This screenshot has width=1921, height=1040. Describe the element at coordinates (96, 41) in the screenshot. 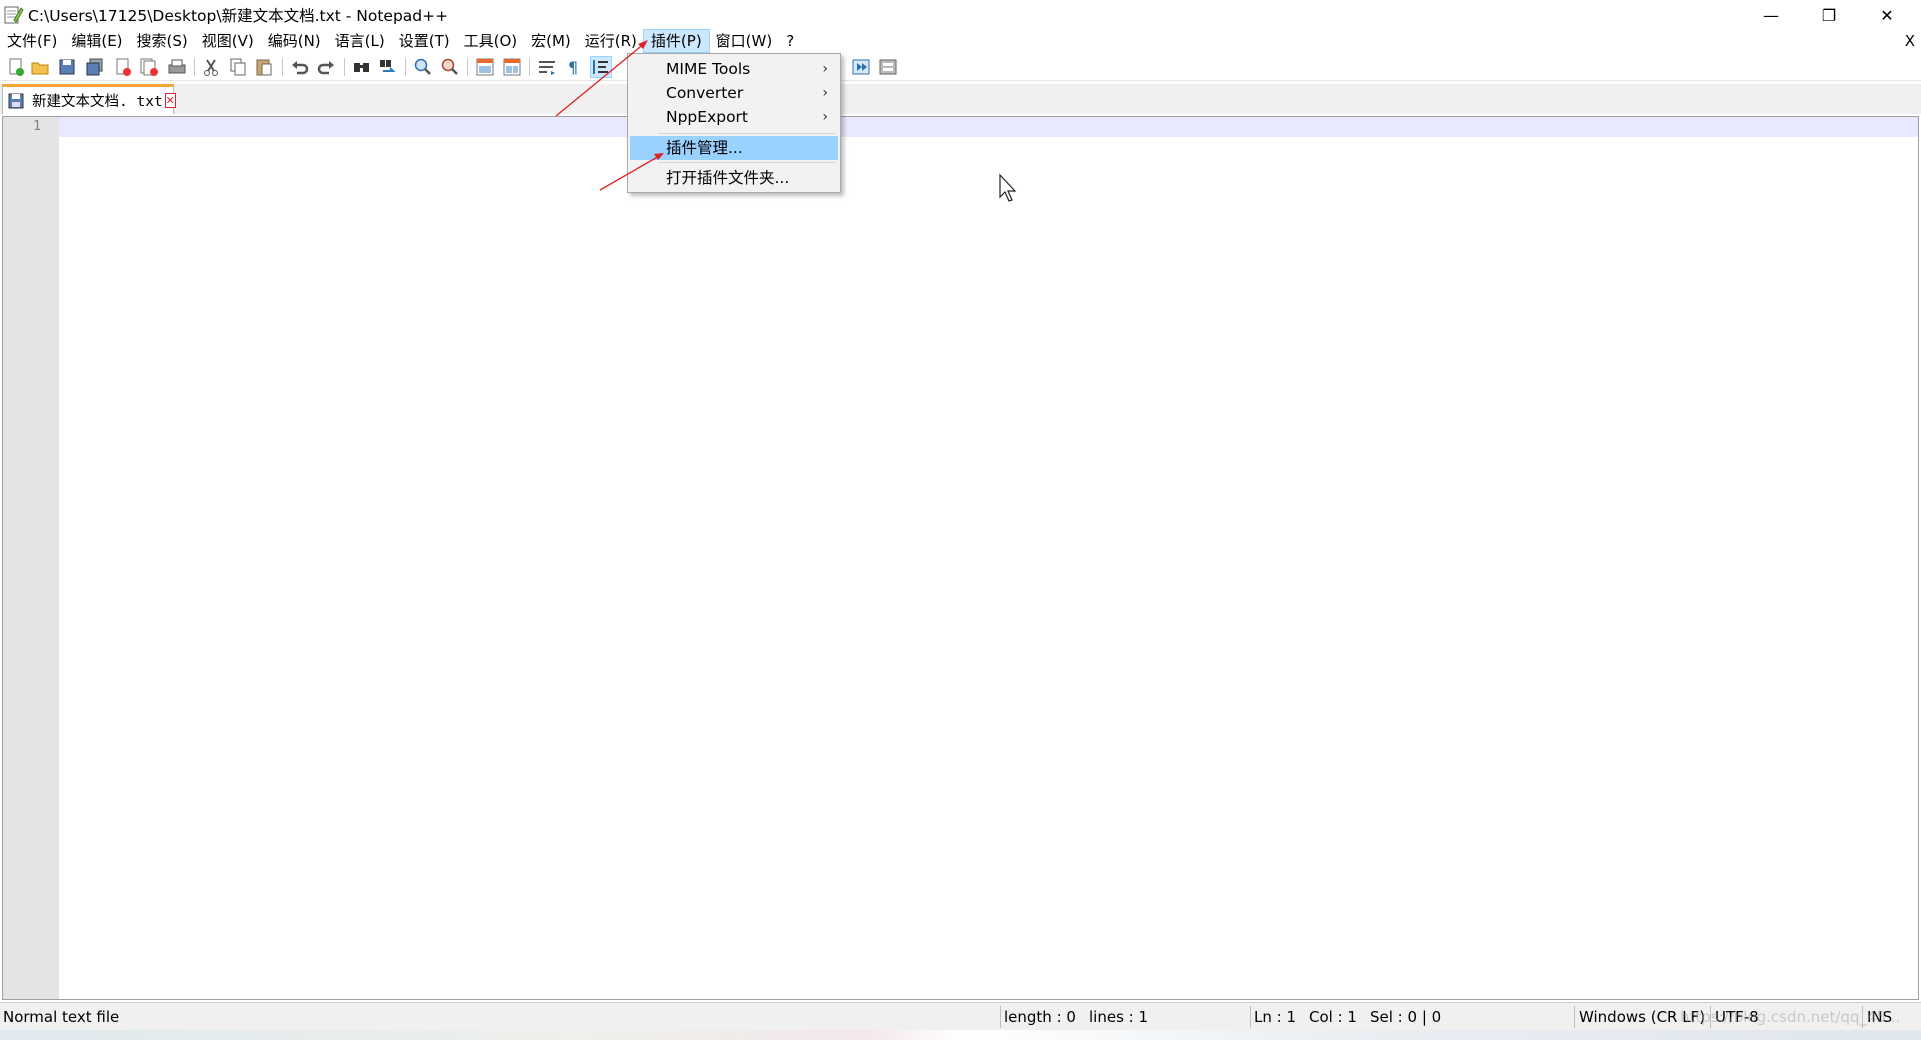

I see `menu-edit: 编辑(E)` at that location.